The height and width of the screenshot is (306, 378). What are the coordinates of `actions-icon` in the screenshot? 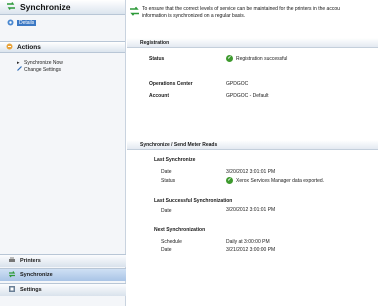 It's located at (9, 47).